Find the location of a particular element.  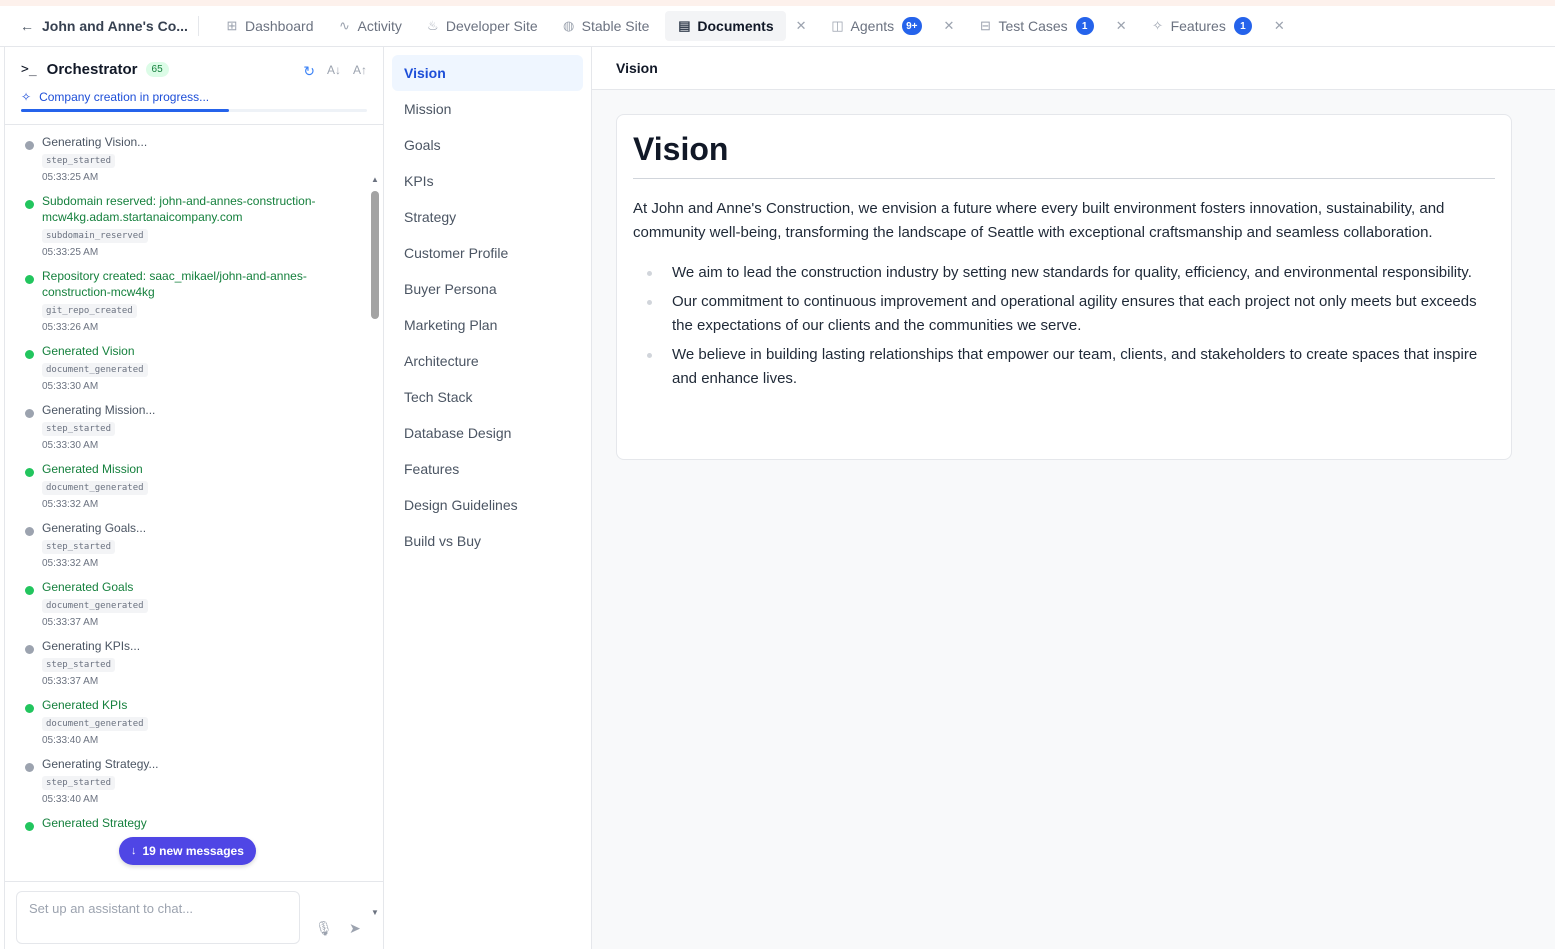

doc-nav-item: Features is located at coordinates (487, 469).